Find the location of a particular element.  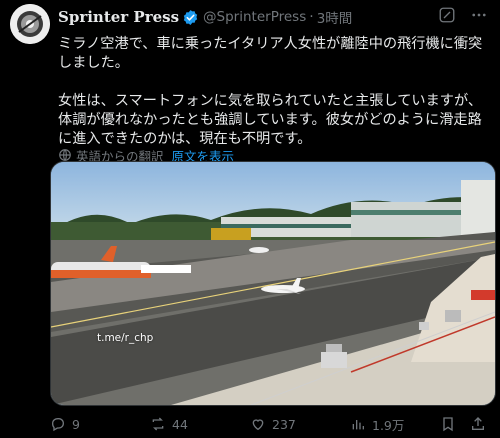

like-icon is located at coordinates (258, 424).